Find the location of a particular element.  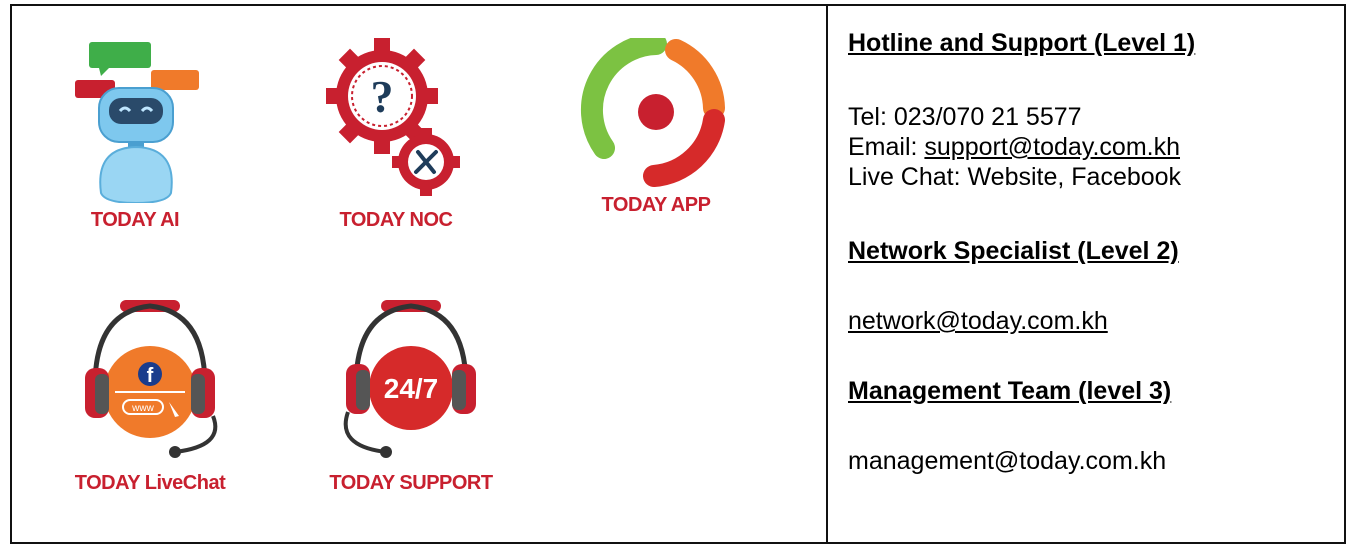

headset-facebook-icon: f www is located at coordinates (151, 379).